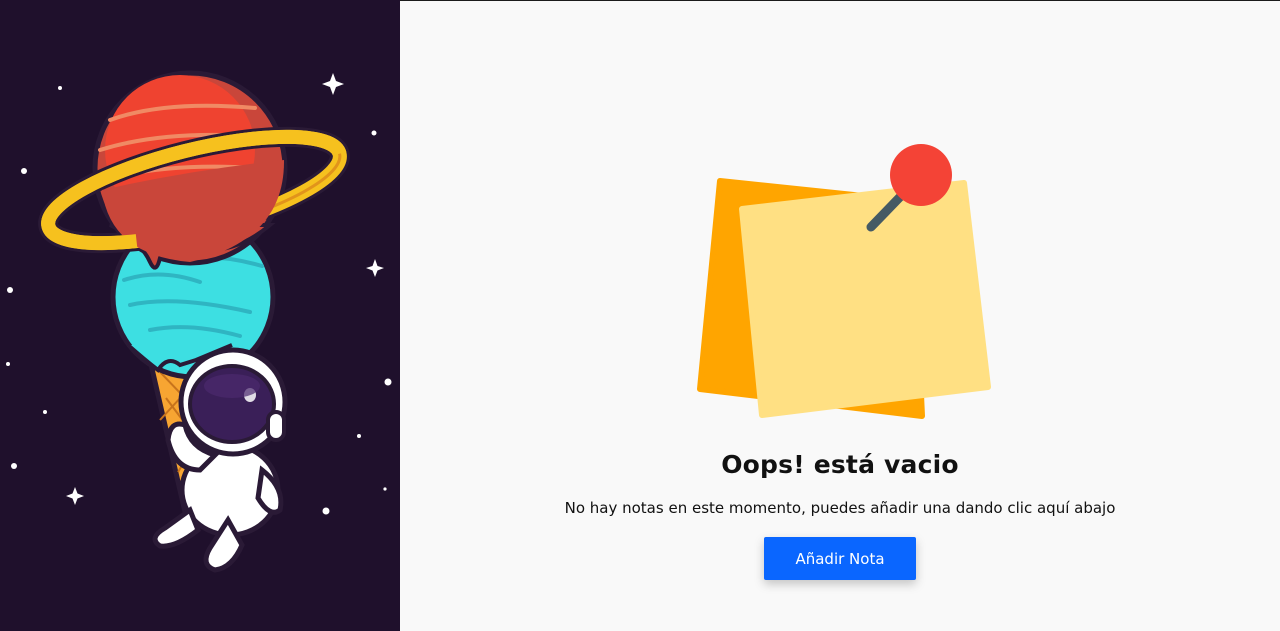 Image resolution: width=1280 pixels, height=631 pixels. I want to click on sticky-notes-icon, so click(844, 281).